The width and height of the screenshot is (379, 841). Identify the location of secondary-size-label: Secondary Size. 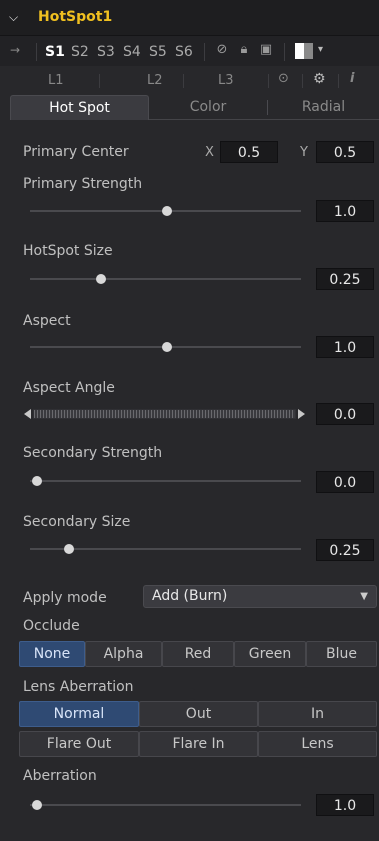
(77, 522).